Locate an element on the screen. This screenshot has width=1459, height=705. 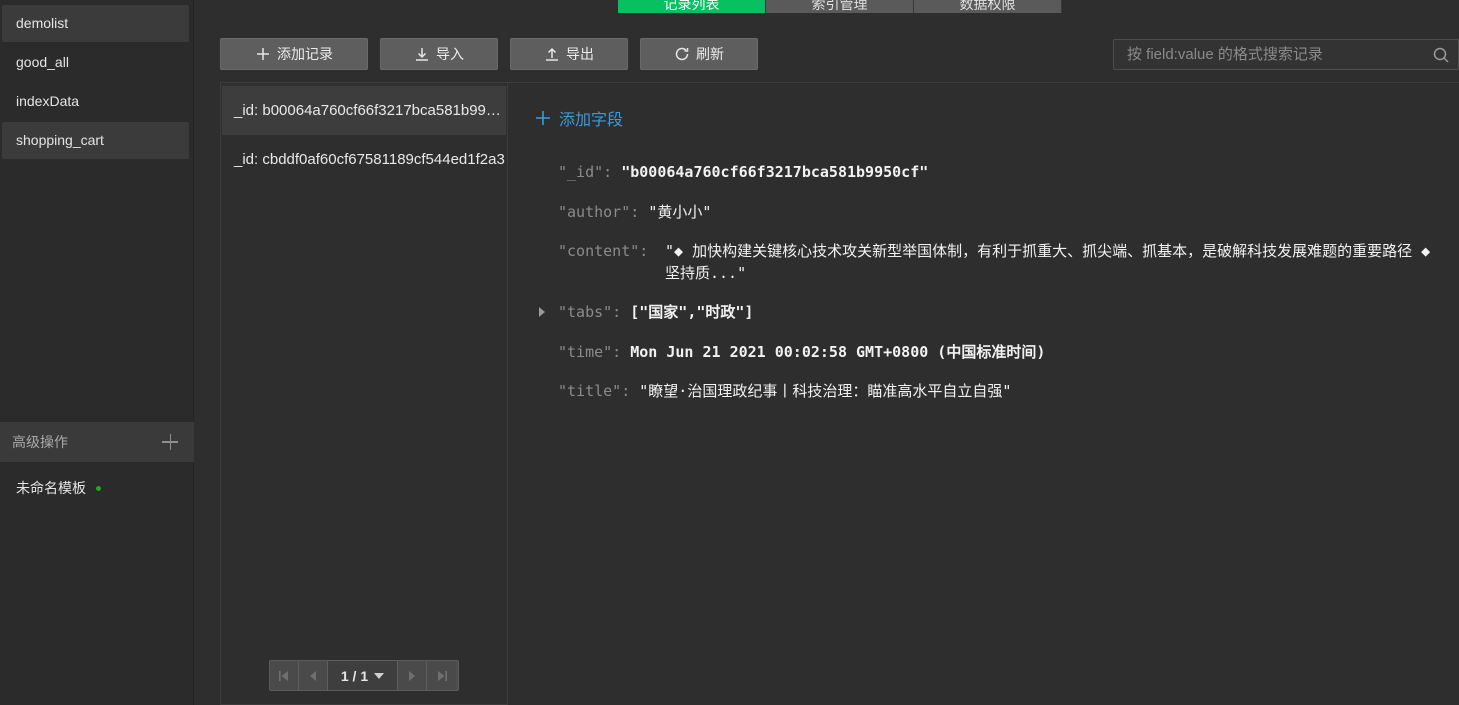
refresh-button: 刷新 is located at coordinates (699, 54).